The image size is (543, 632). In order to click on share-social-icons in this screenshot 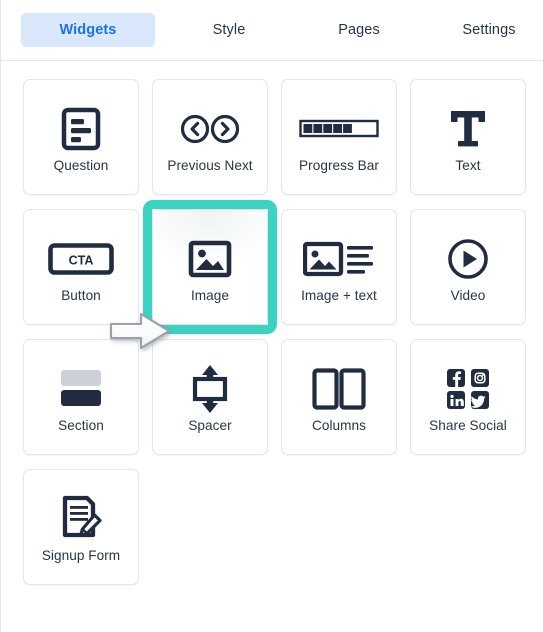, I will do `click(468, 389)`.